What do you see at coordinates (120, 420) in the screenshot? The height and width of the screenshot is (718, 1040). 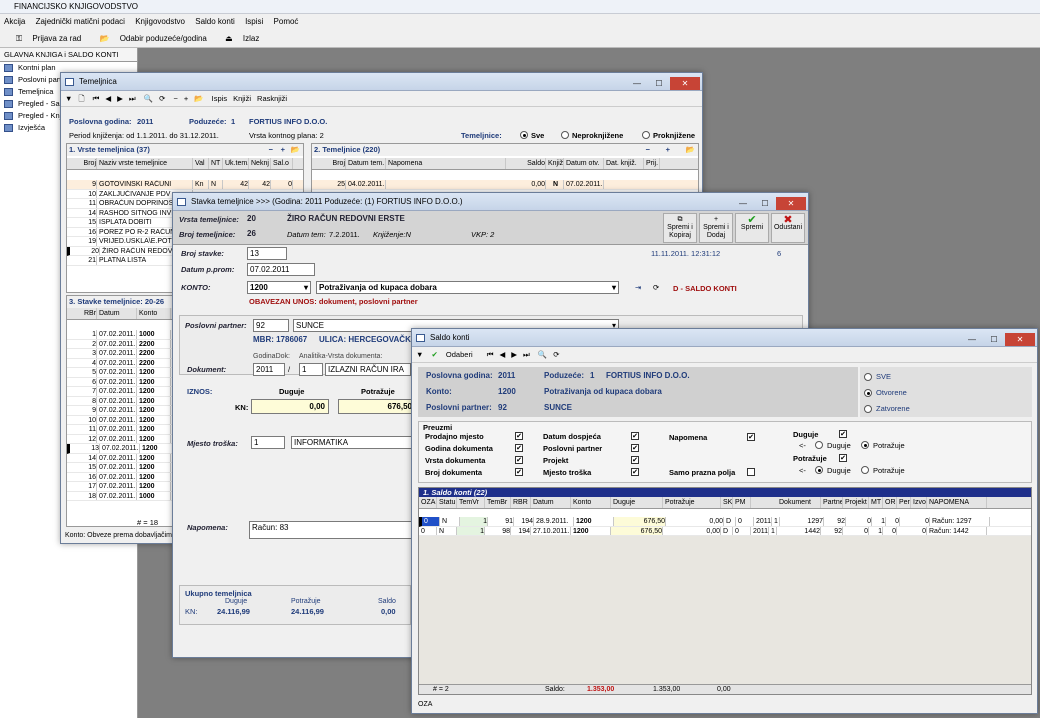 I see `table-row: 10 07.02.2011. 1200` at bounding box center [120, 420].